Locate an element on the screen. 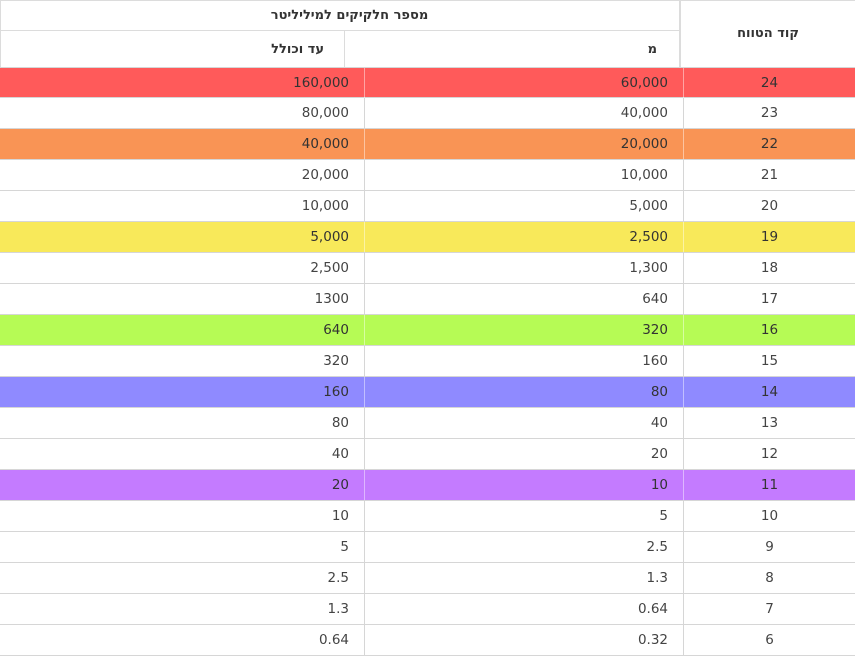 The image size is (855, 658). cell-up-to: 160 is located at coordinates (182, 392).